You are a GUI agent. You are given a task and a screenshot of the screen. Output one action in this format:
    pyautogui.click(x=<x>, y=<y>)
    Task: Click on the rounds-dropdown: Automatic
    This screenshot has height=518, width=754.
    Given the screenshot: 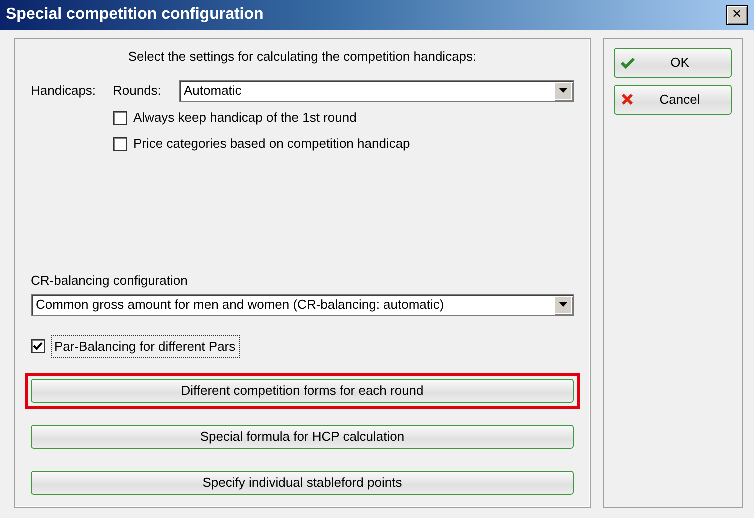 What is the action you would take?
    pyautogui.click(x=376, y=91)
    